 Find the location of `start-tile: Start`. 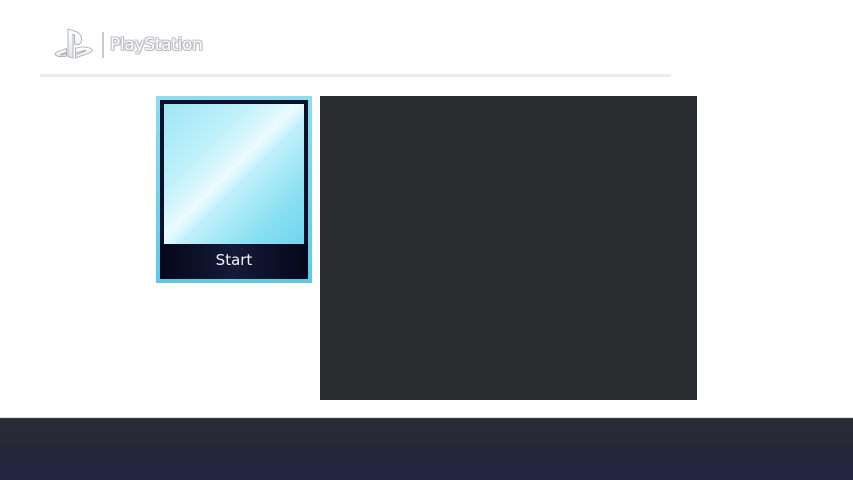

start-tile: Start is located at coordinates (234, 189).